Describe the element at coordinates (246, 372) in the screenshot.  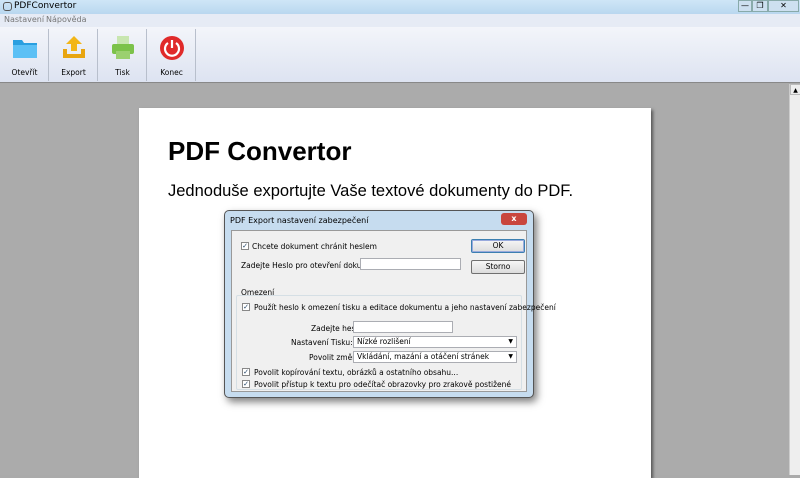
I see `copy-checkbox: ✓` at that location.